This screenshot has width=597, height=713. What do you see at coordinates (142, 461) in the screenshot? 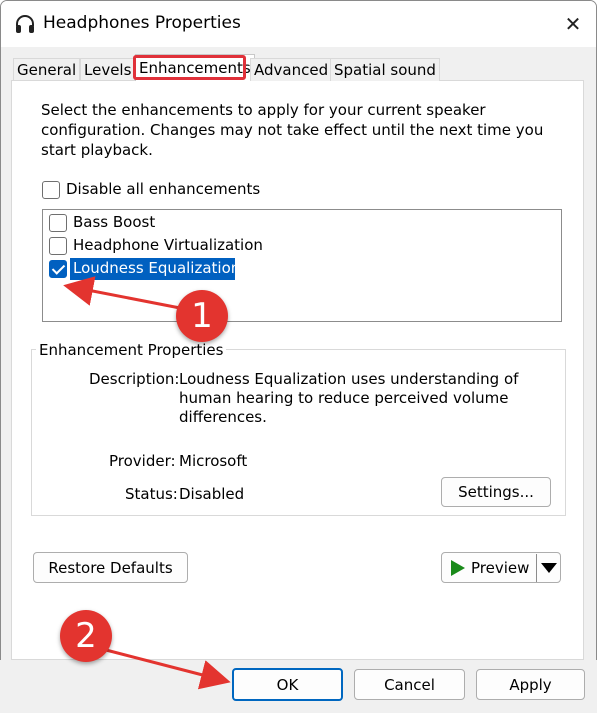
I see `provider-label: Provider:` at bounding box center [142, 461].